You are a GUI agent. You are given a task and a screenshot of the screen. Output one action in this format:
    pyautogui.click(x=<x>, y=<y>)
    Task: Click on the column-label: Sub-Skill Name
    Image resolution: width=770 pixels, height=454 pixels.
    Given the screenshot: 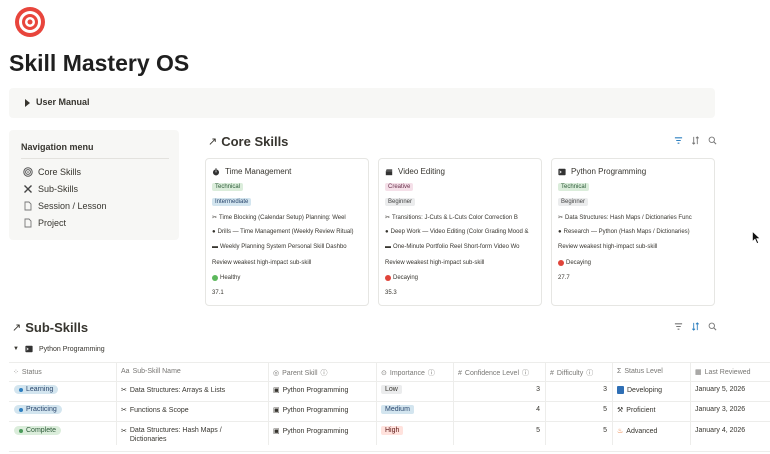 What is the action you would take?
    pyautogui.click(x=156, y=371)
    